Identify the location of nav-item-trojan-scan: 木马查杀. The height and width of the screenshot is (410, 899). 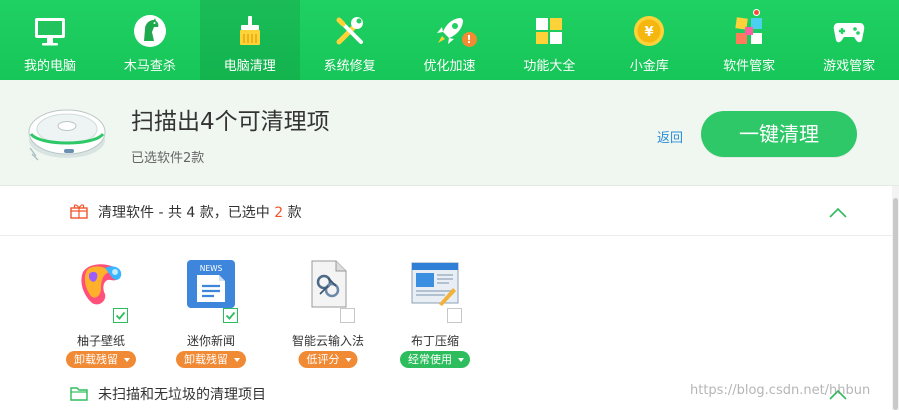
(150, 40).